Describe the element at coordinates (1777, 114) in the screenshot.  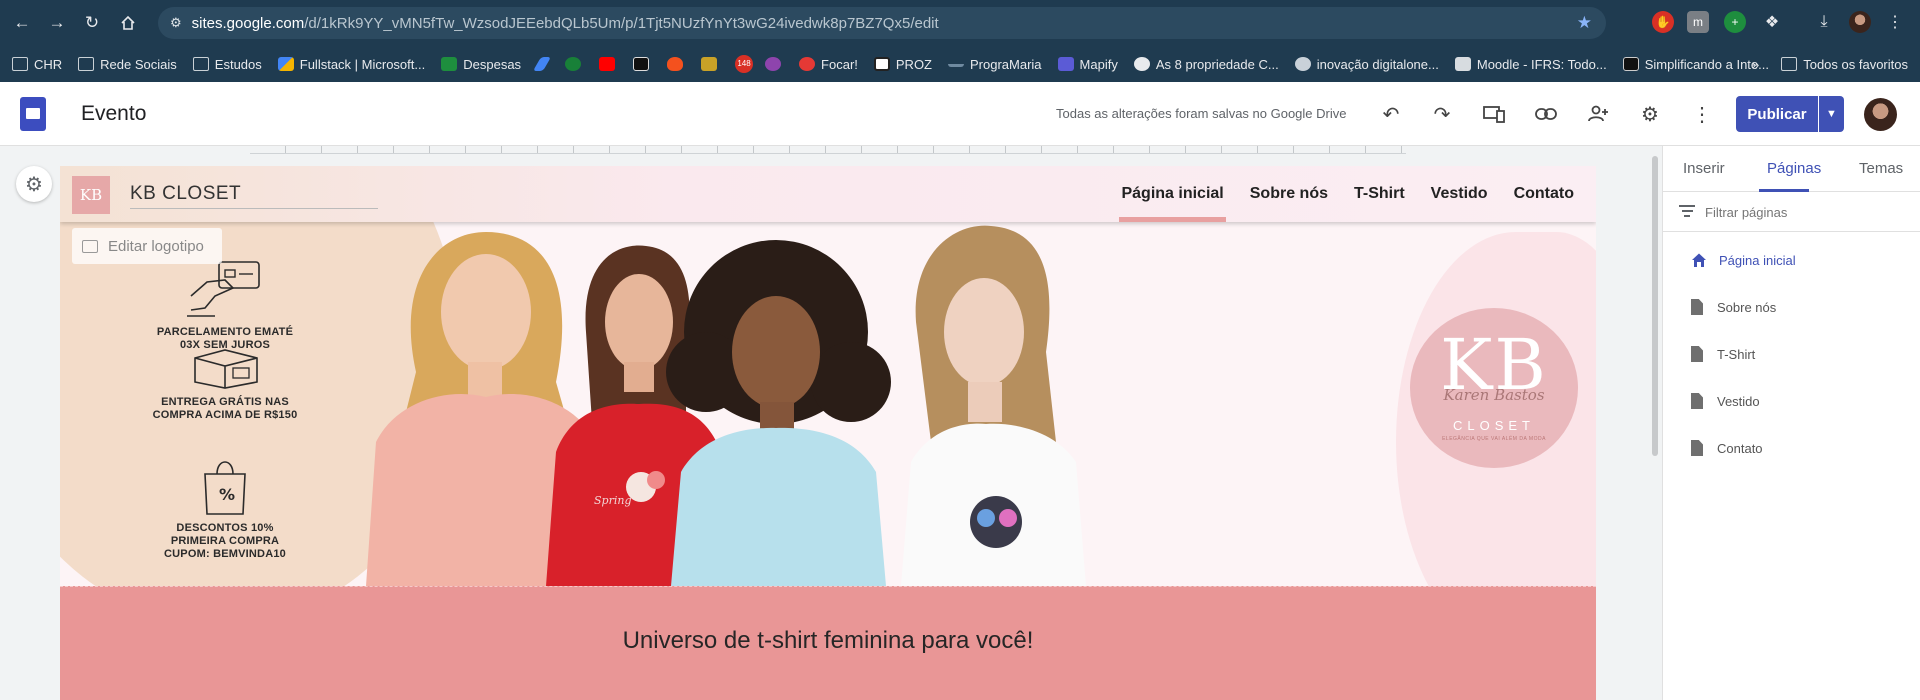
I see `publish-button: Publicar` at that location.